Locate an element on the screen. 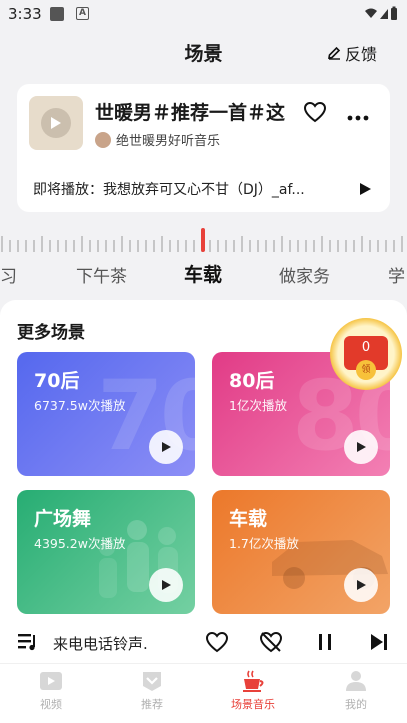  scene-plays: 1亿次播放 is located at coordinates (258, 405).